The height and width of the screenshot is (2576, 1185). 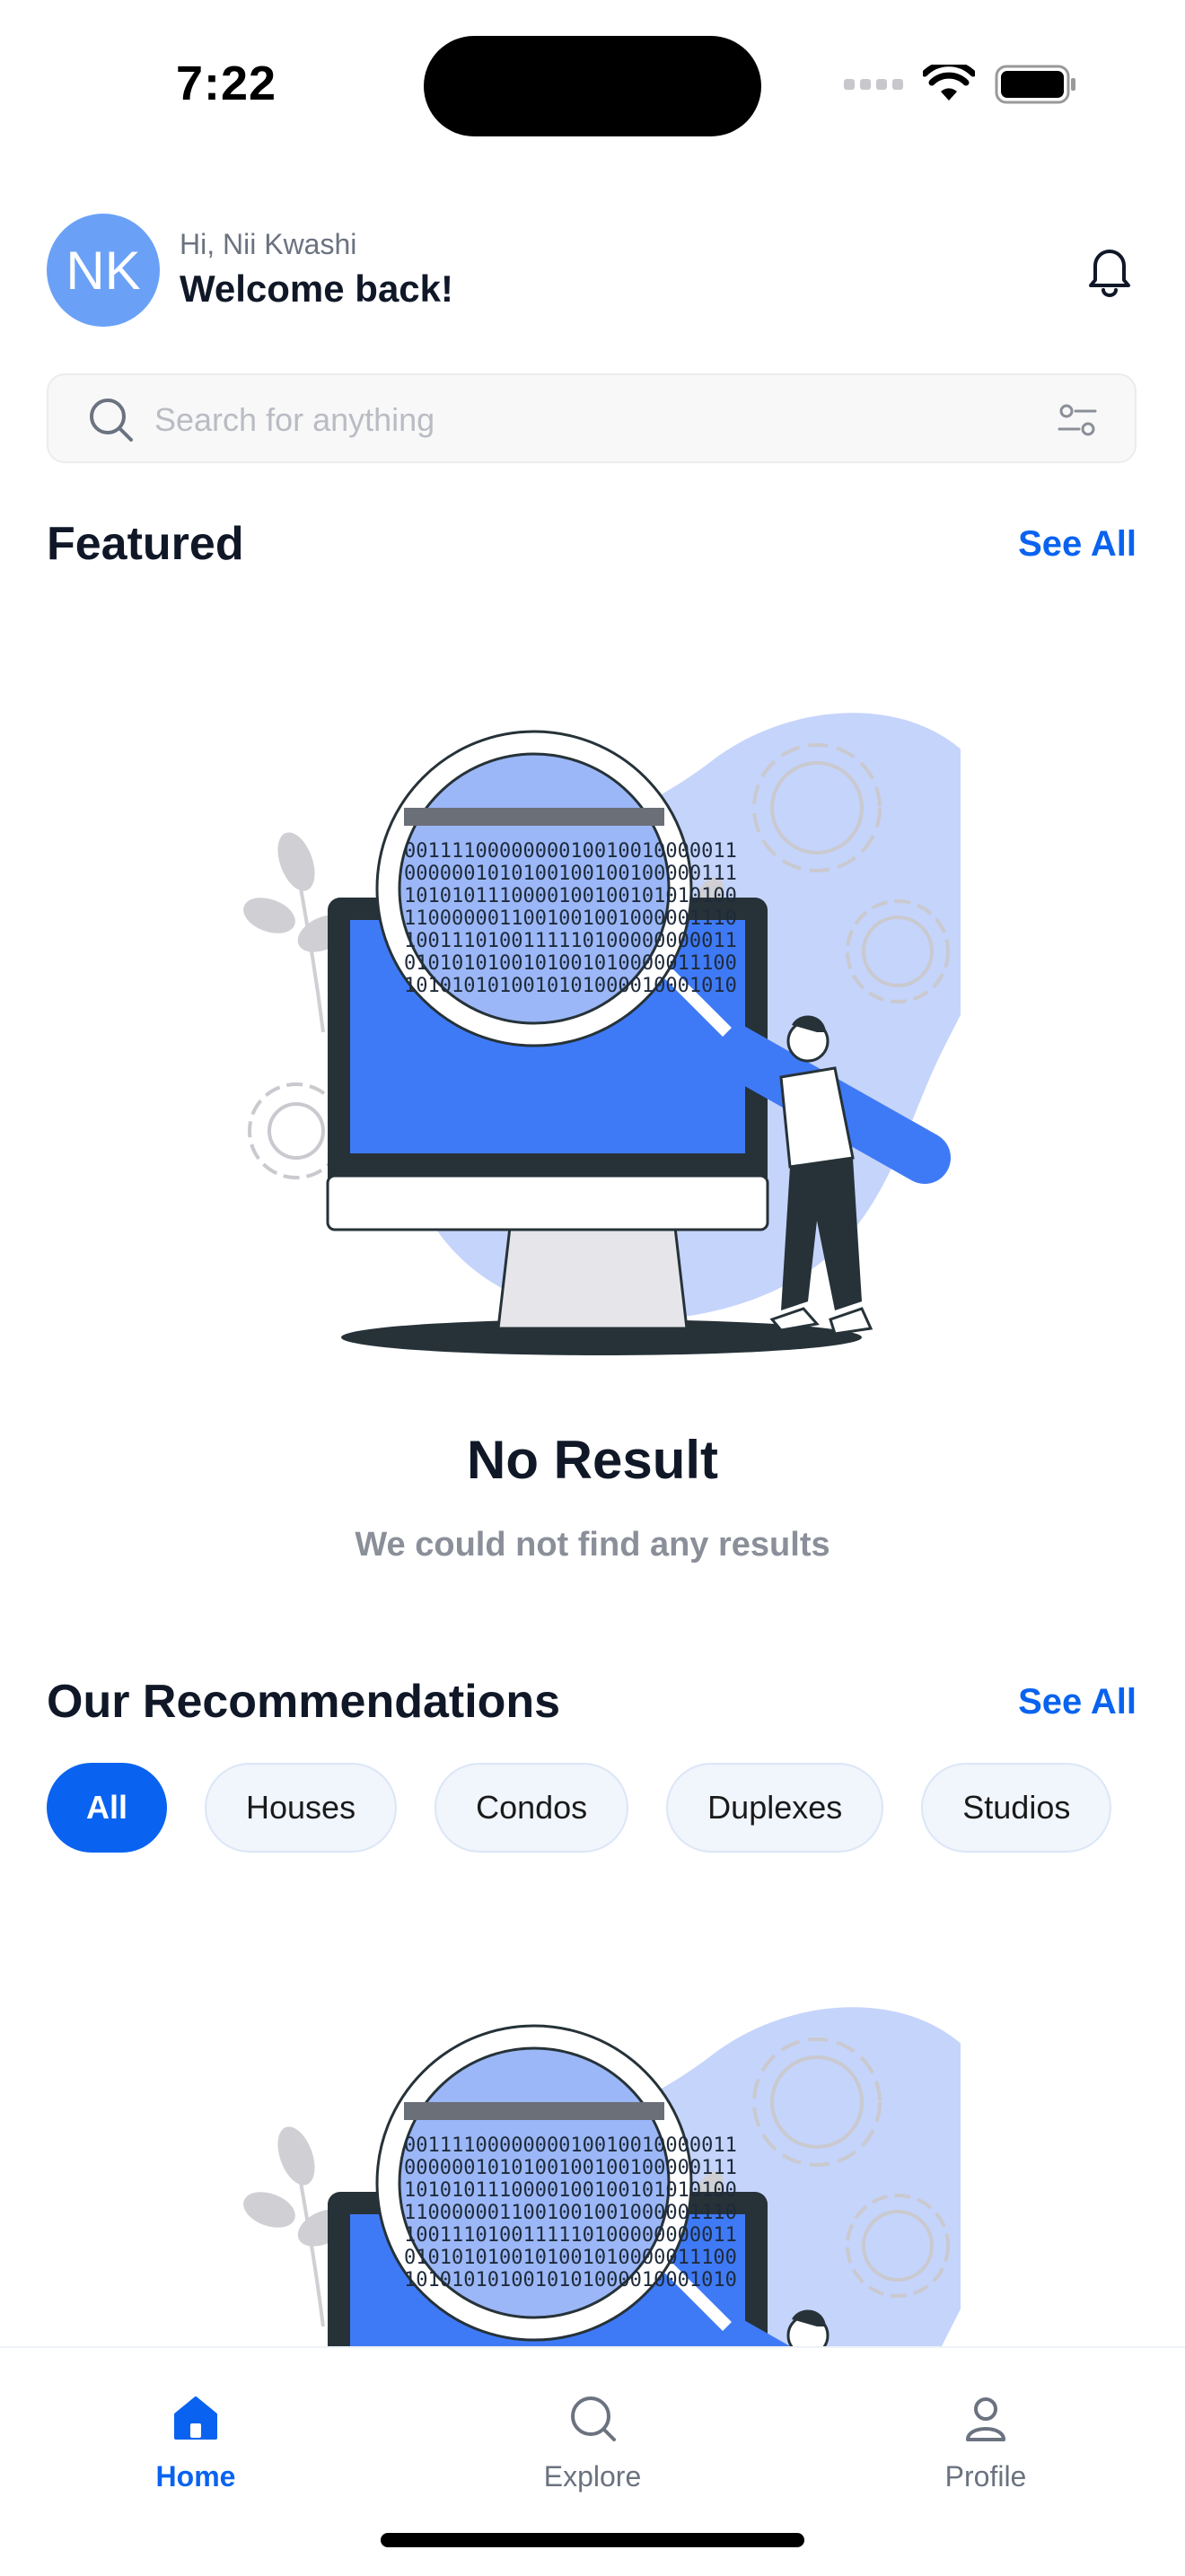 I want to click on wifi-icon, so click(x=949, y=83).